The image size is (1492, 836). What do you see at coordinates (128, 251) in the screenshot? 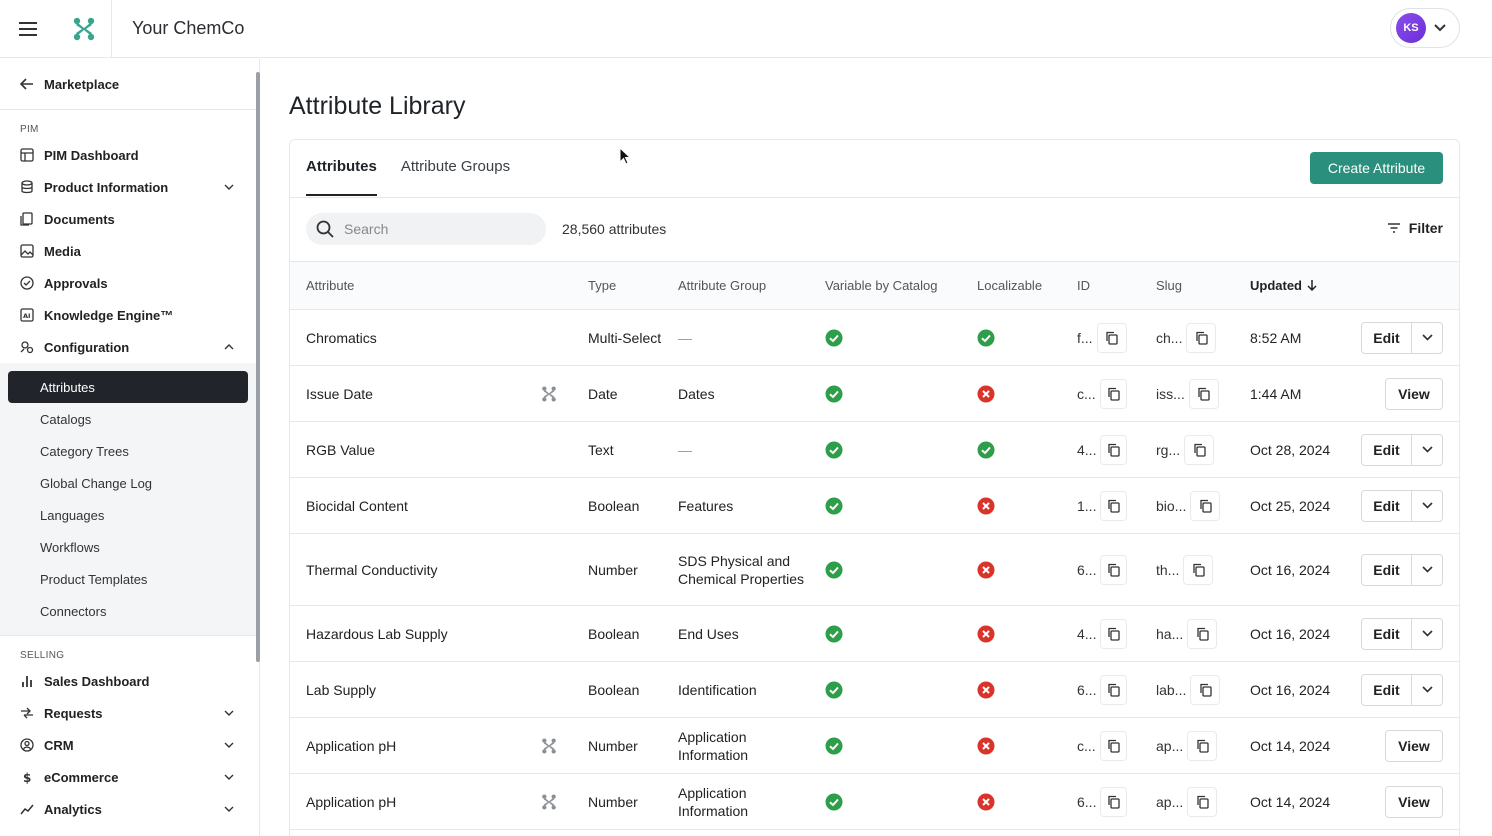
I see `sidebar-item-media: Media` at bounding box center [128, 251].